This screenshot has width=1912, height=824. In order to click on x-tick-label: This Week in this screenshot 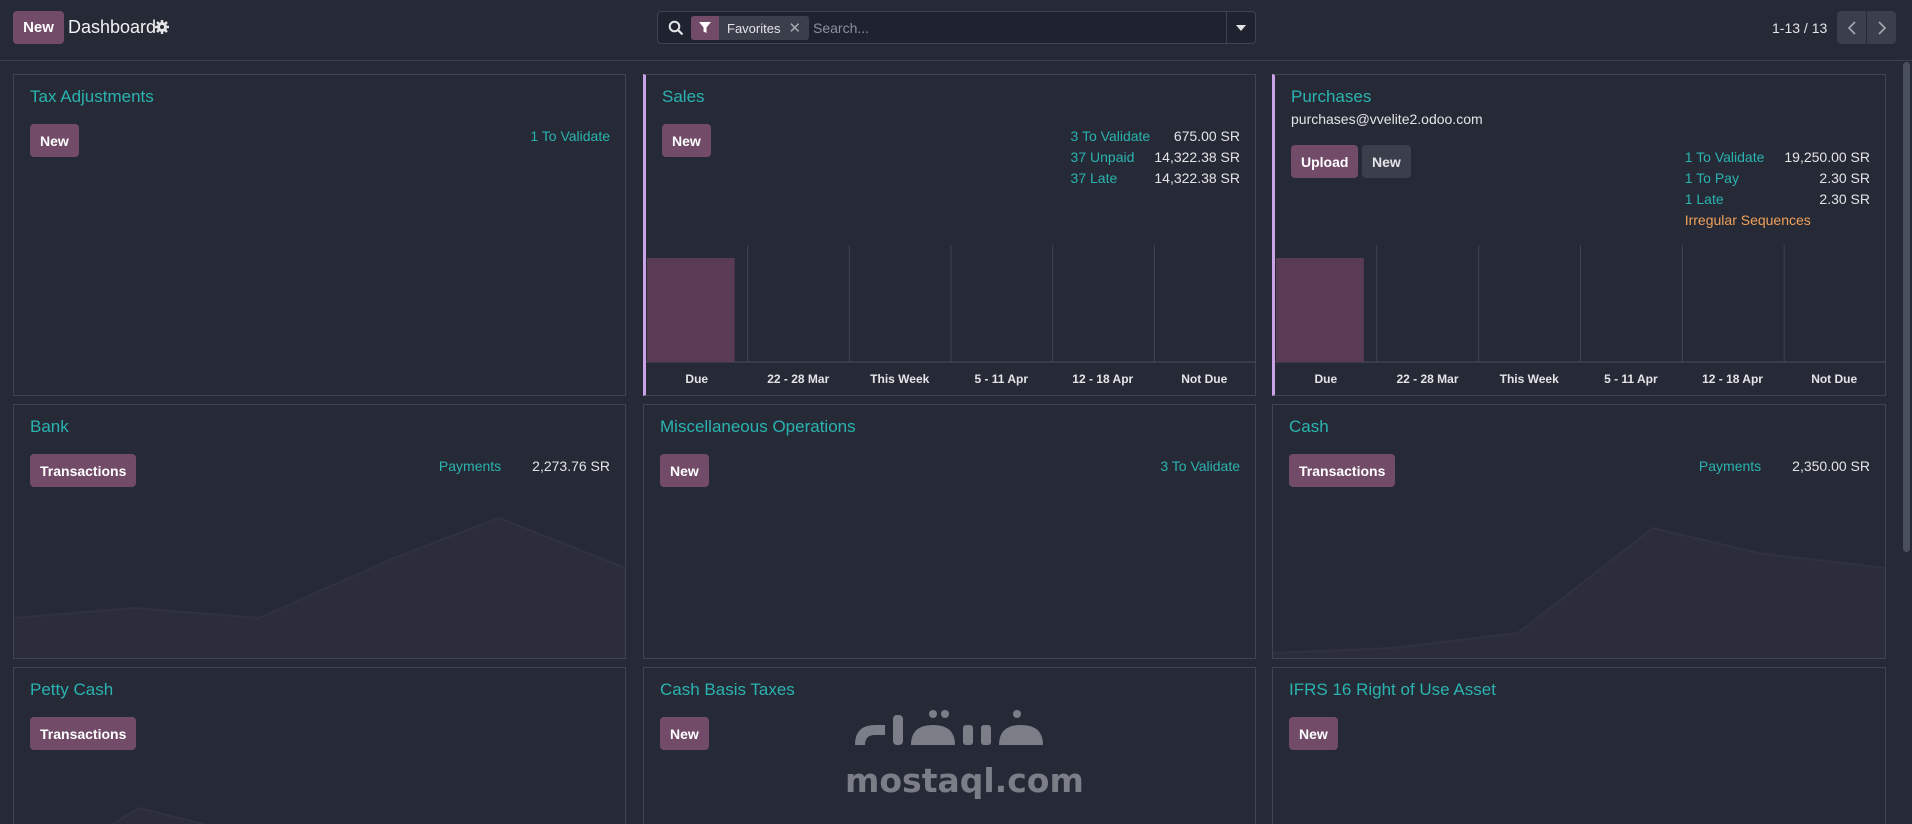, I will do `click(900, 379)`.